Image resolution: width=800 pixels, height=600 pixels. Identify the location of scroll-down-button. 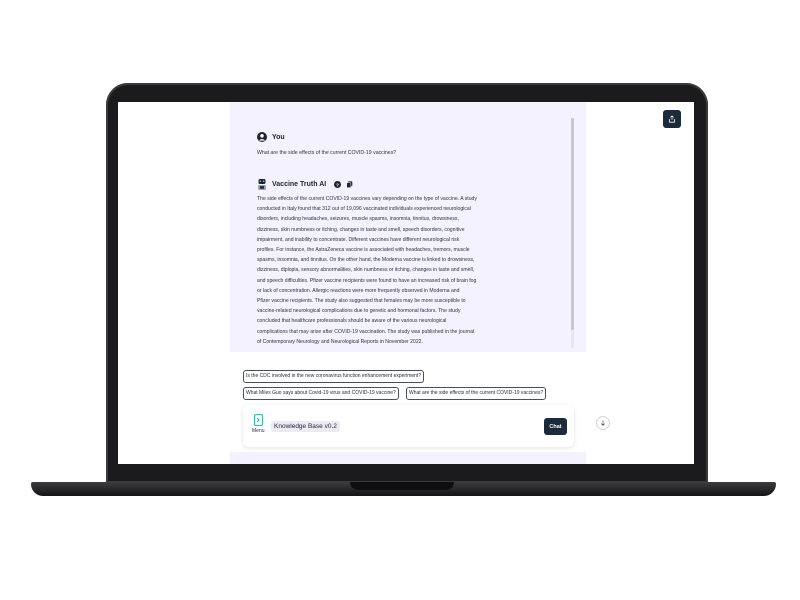
(603, 423).